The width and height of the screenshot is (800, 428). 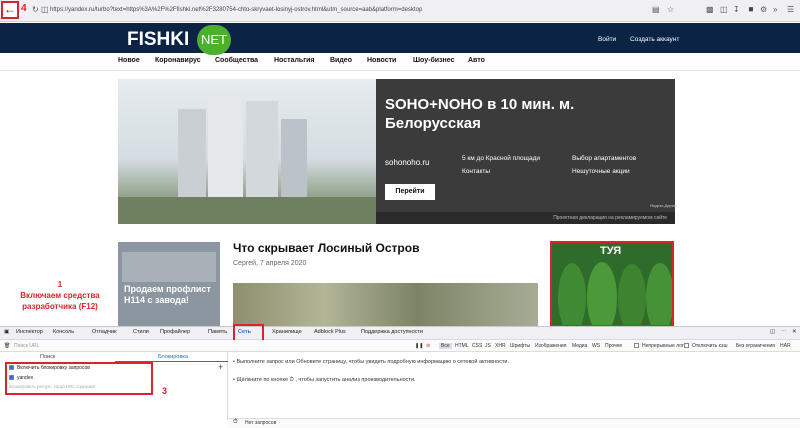 I want to click on filter-ws: WS, so click(x=596, y=346).